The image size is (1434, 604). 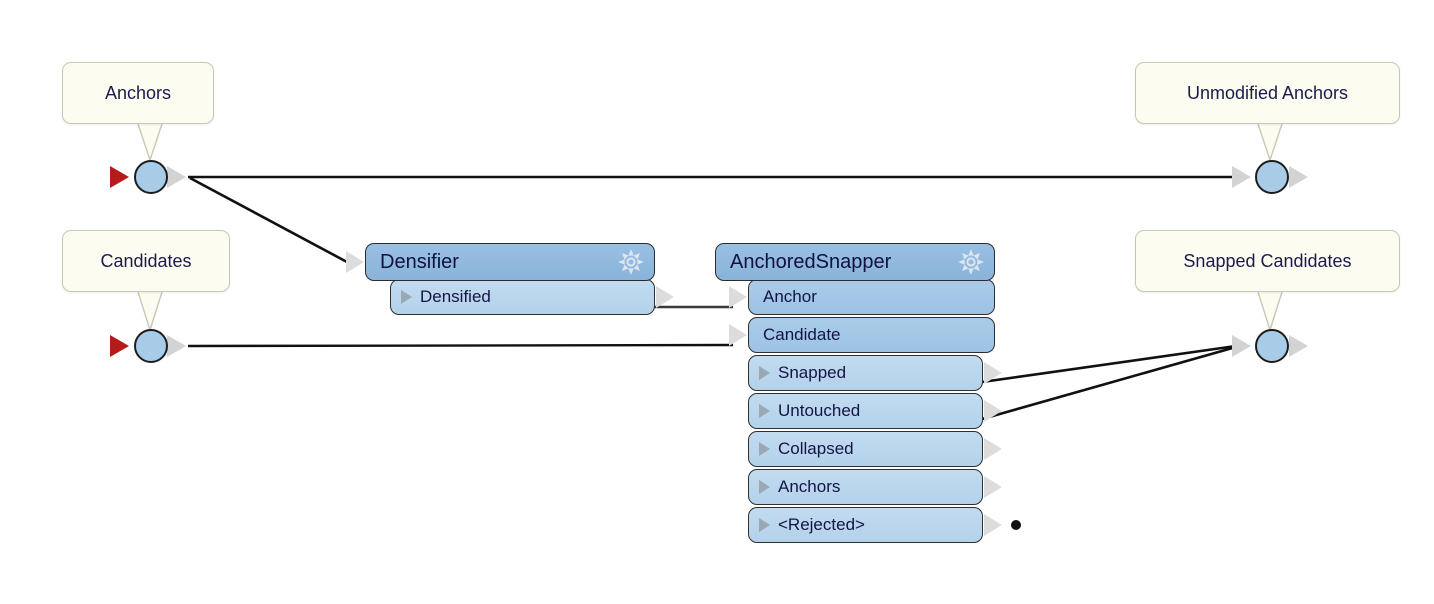 What do you see at coordinates (665, 297) in the screenshot?
I see `port-row-densified-output-arrow` at bounding box center [665, 297].